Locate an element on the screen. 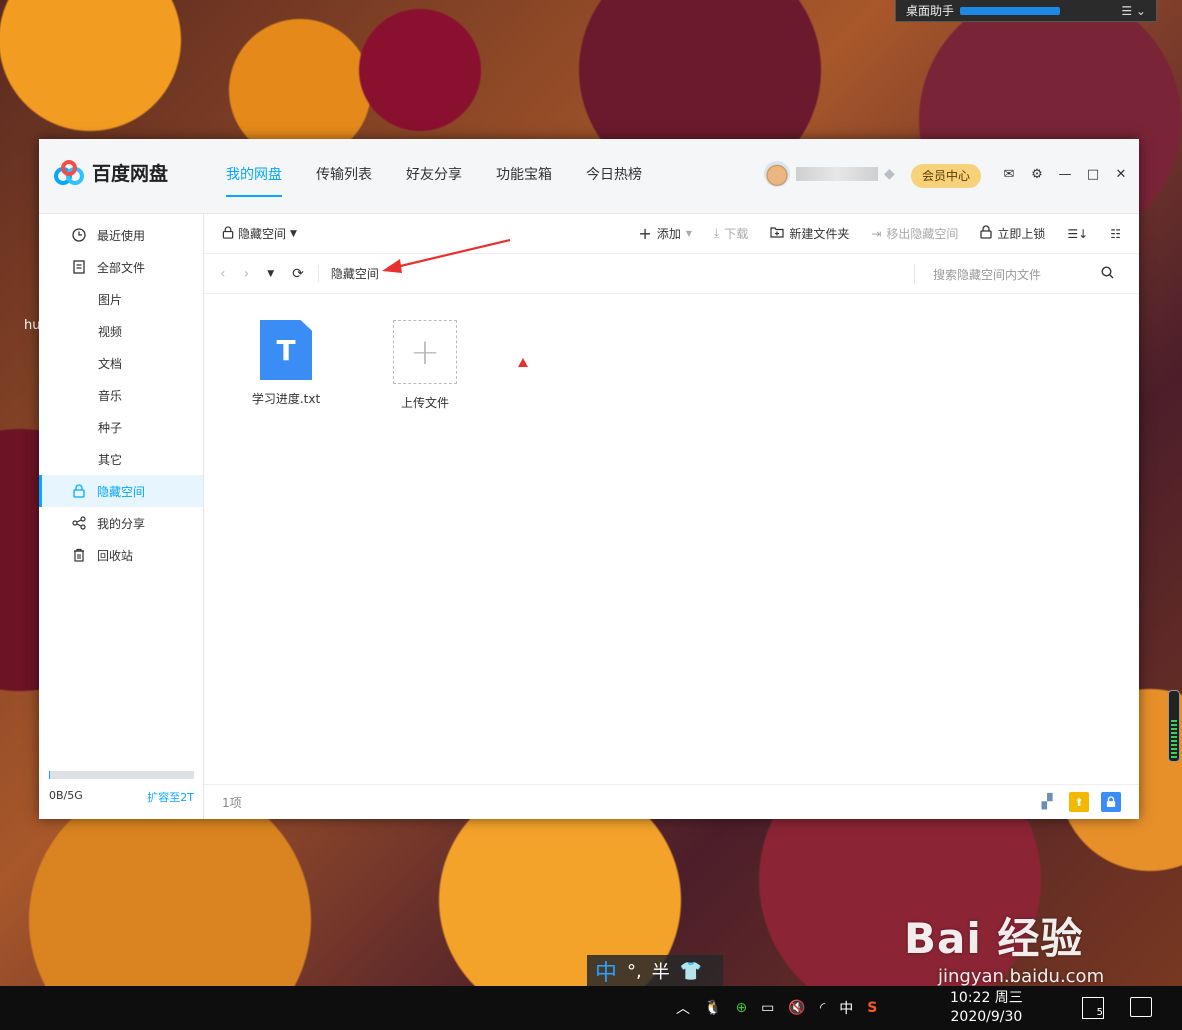 The height and width of the screenshot is (1030, 1182). desktop-label: hu is located at coordinates (32, 325).